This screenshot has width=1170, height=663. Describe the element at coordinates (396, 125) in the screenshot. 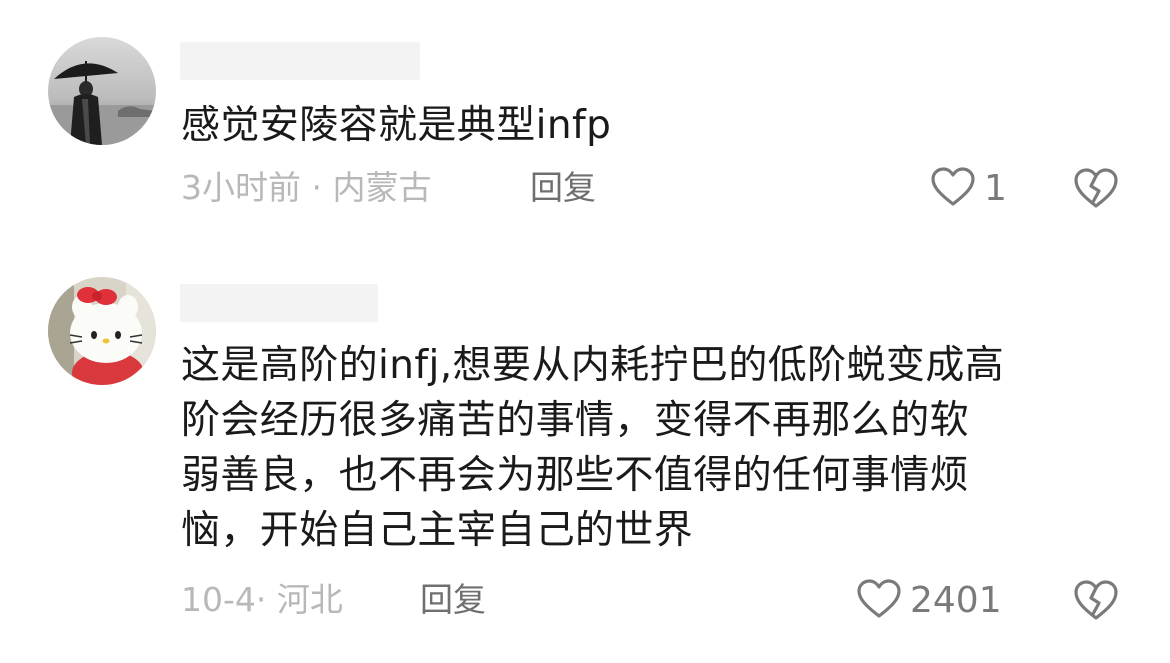

I see `comment-text: 感觉安陵容就是典型infp` at that location.